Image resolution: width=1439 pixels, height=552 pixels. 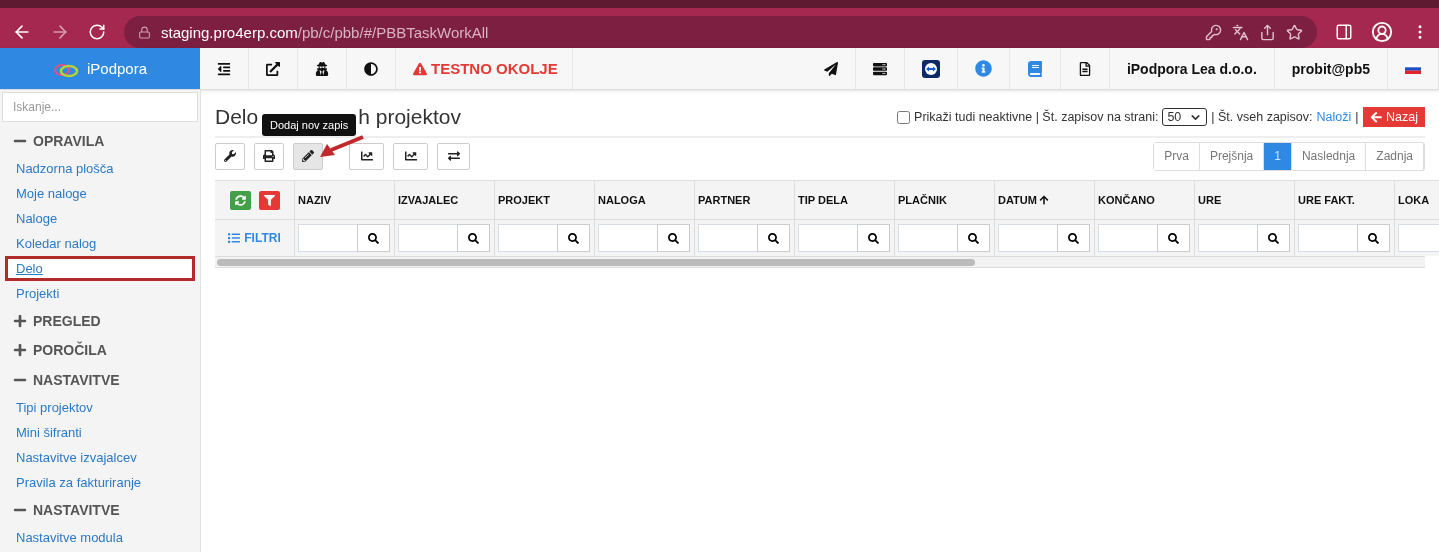 I want to click on scrollbar, so click(x=820, y=262).